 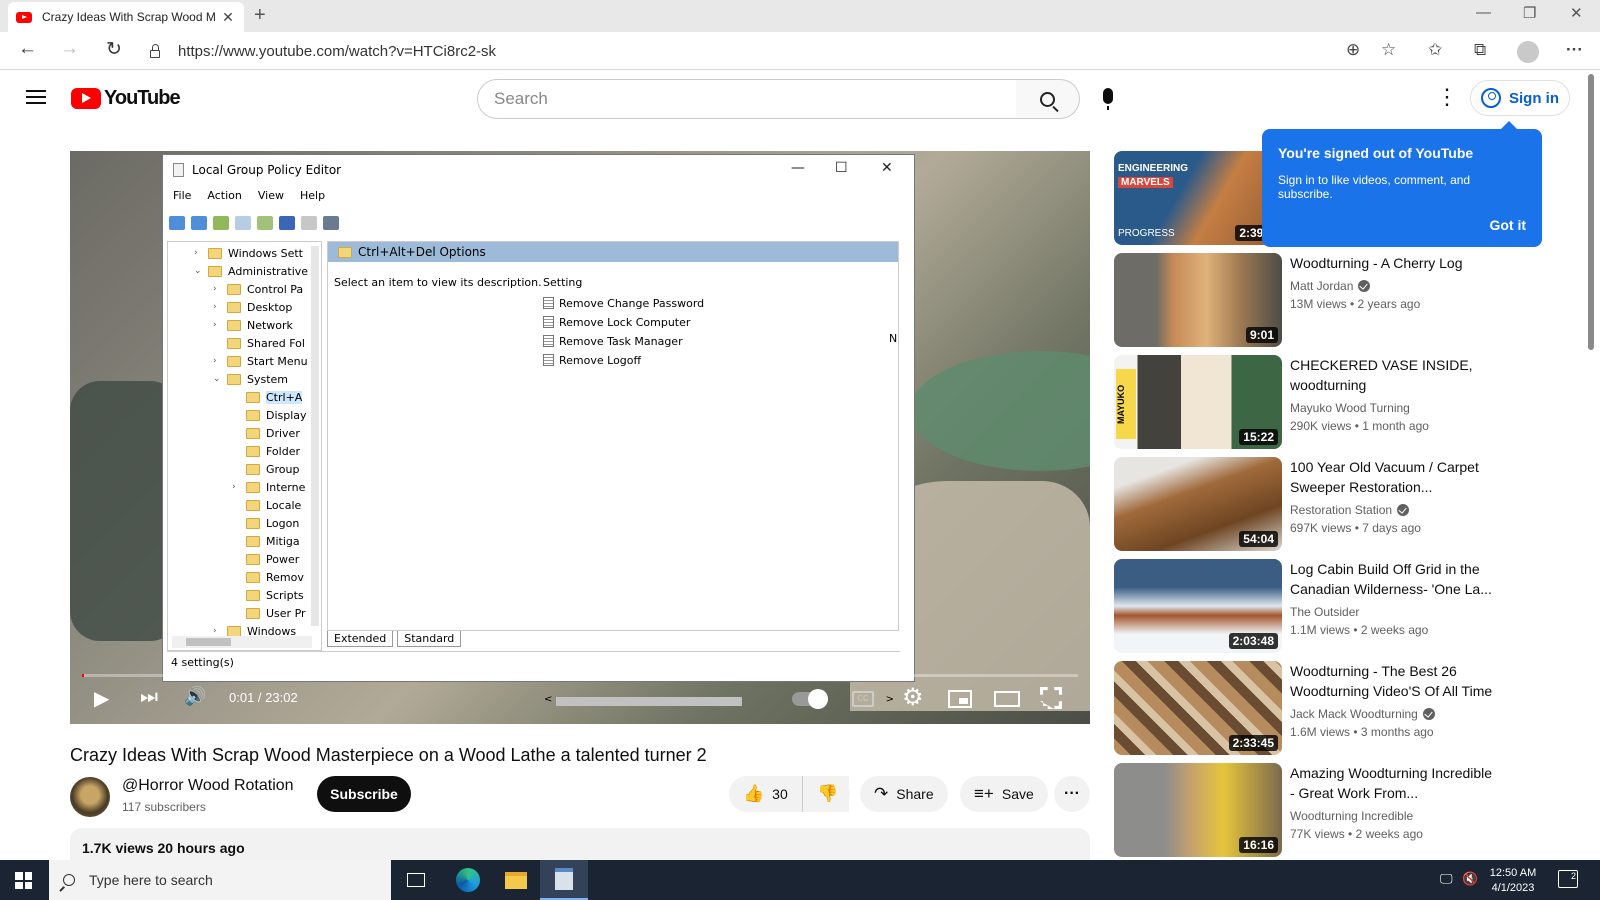 What do you see at coordinates (1351, 816) in the screenshot?
I see `recommendation-channel: Woodturning Incredible` at bounding box center [1351, 816].